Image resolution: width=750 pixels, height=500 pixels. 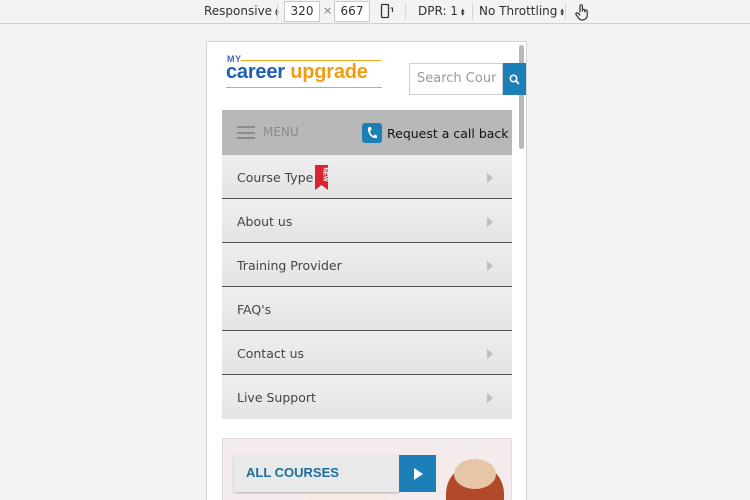 I want to click on new-ribbon-icon: NEW, so click(x=321, y=177).